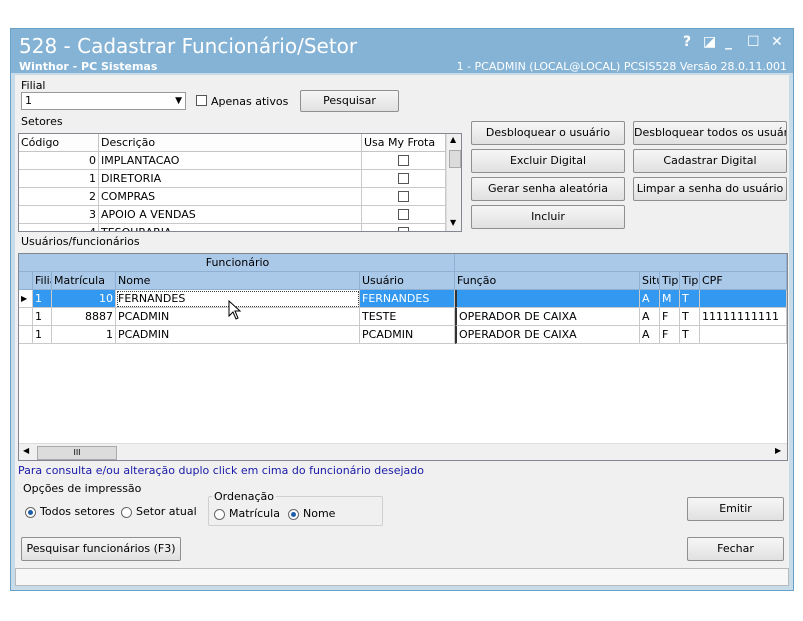 The image size is (803, 621). What do you see at coordinates (403, 451) in the screenshot?
I see `usuarios-hscrollbar: ◀ III ▶` at bounding box center [403, 451].